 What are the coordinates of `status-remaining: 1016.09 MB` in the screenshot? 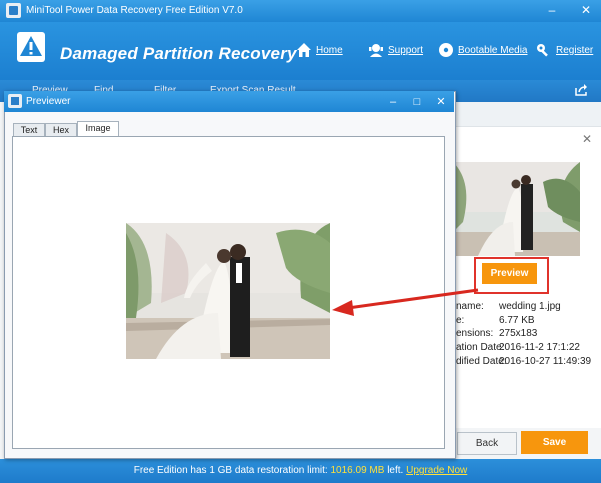 It's located at (357, 470).